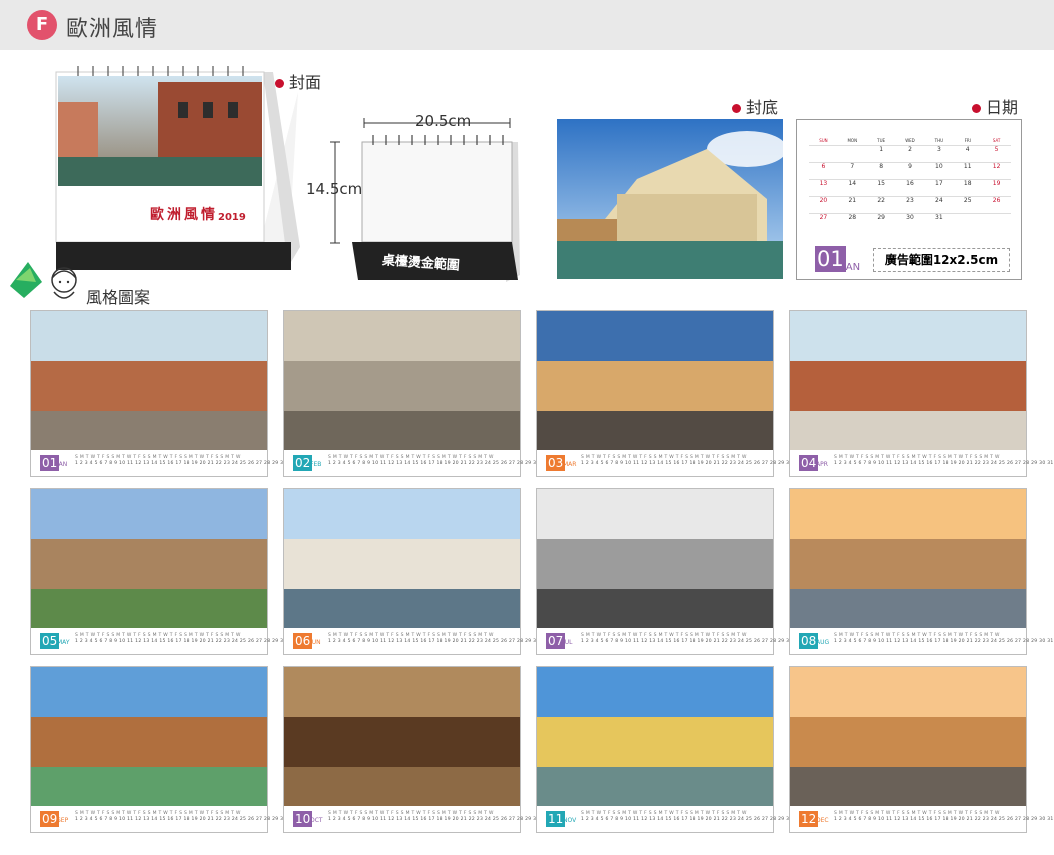 Image resolution: width=1054 pixels, height=855 pixels. I want to click on date-cell: 18, so click(968, 186).